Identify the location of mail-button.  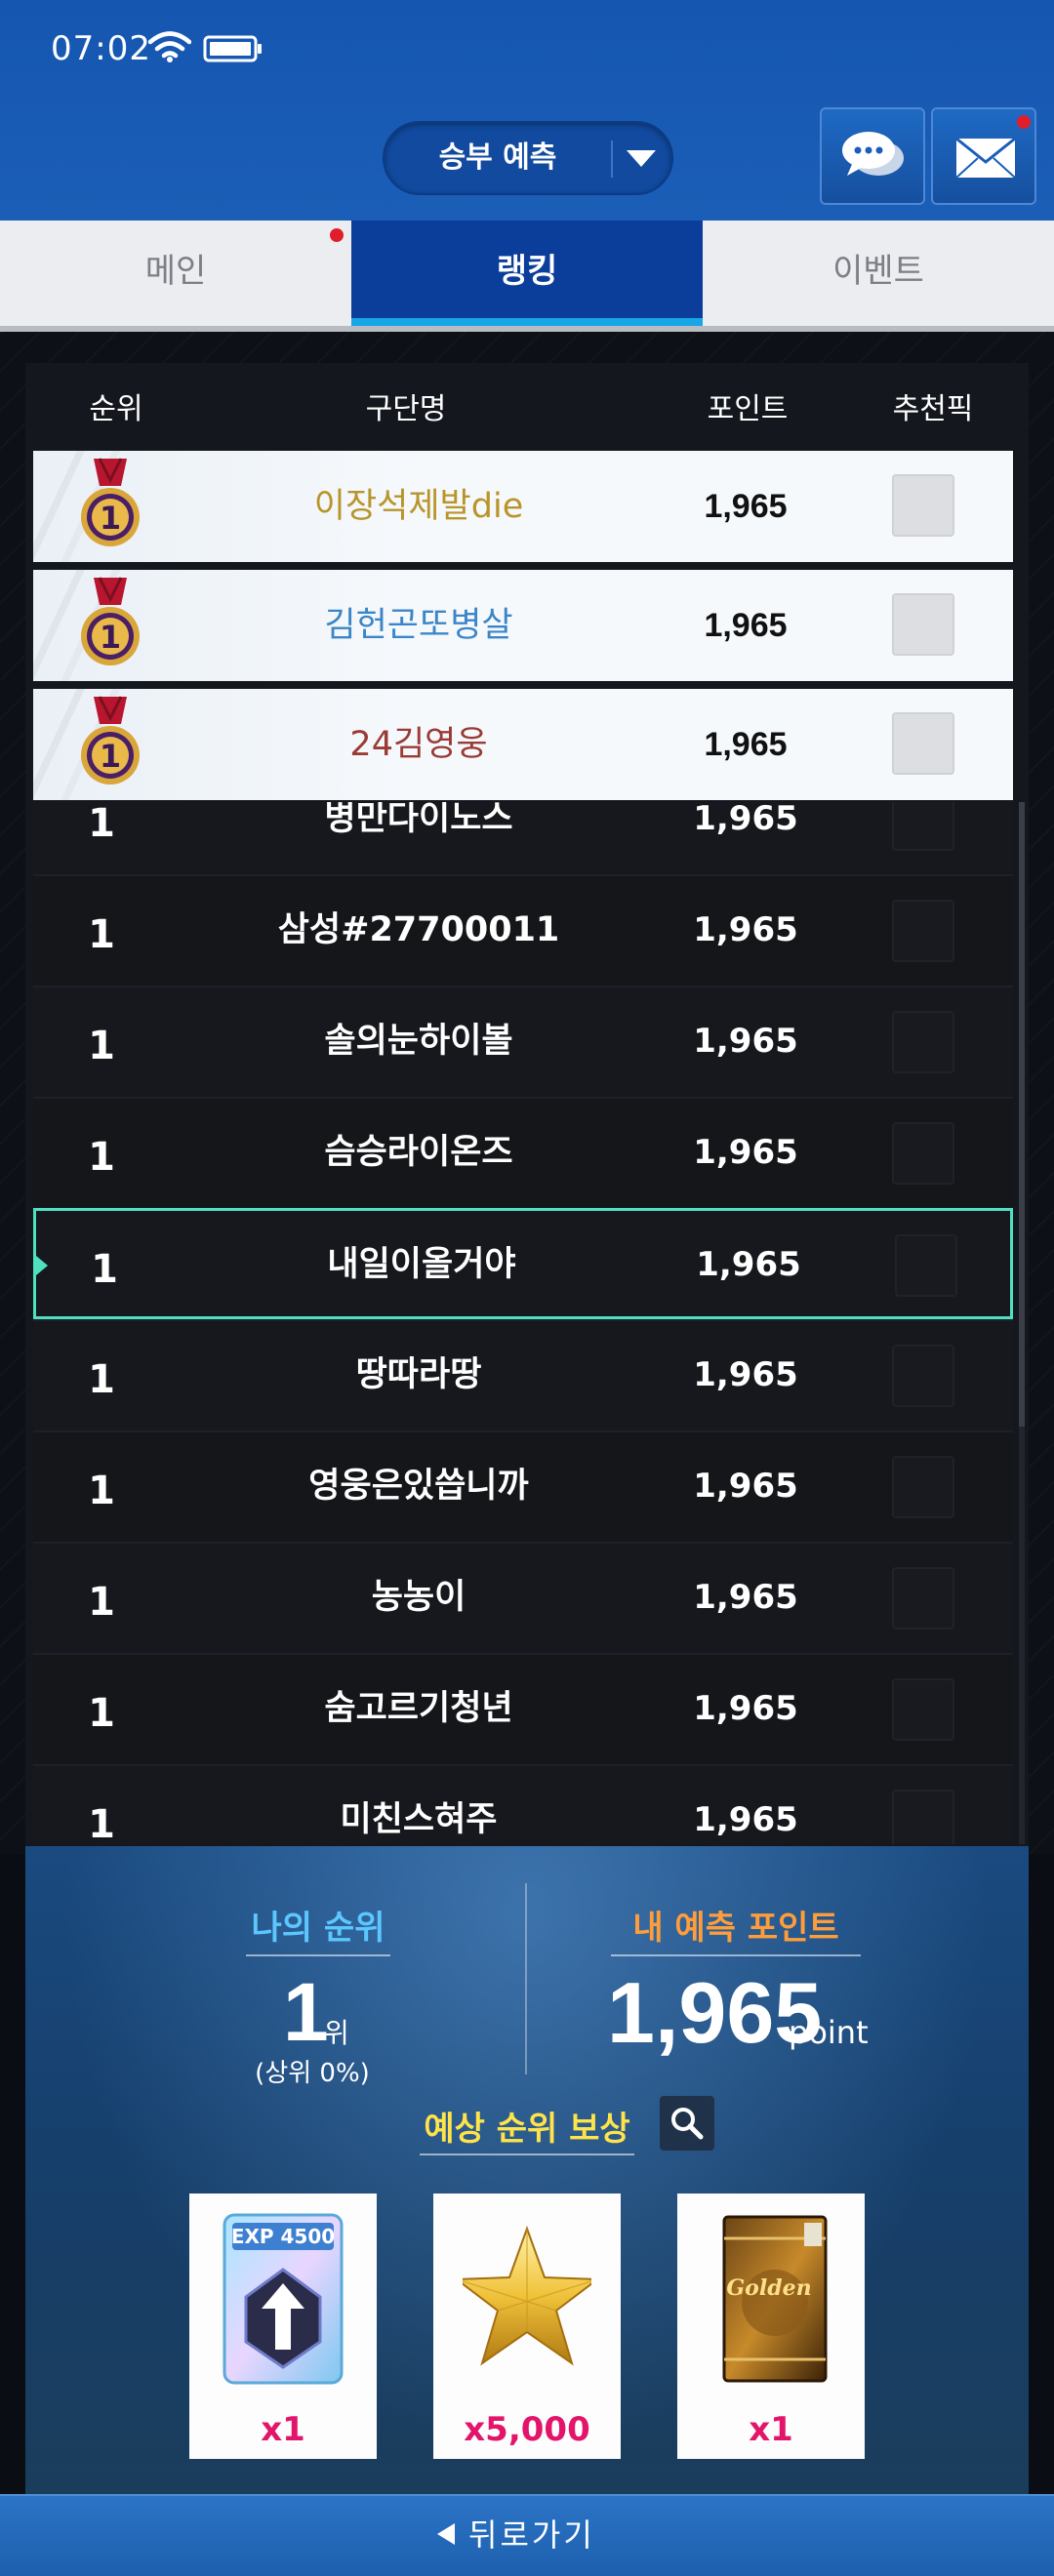
(983, 156).